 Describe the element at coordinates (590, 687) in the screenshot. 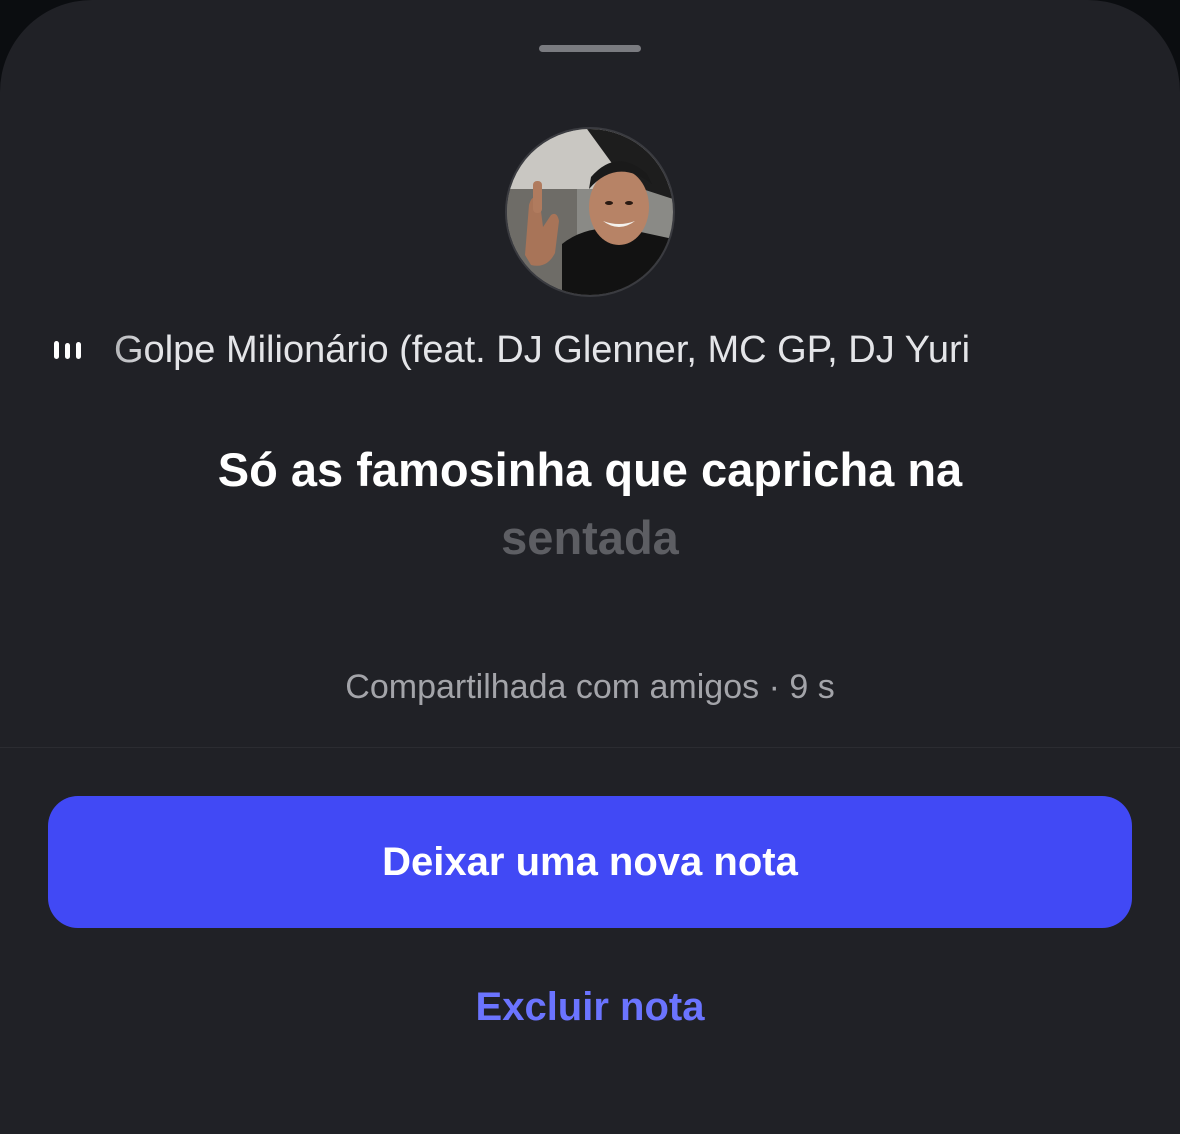

I see `share-status-timestamp: Compartilhada com amigos · 9 s` at that location.